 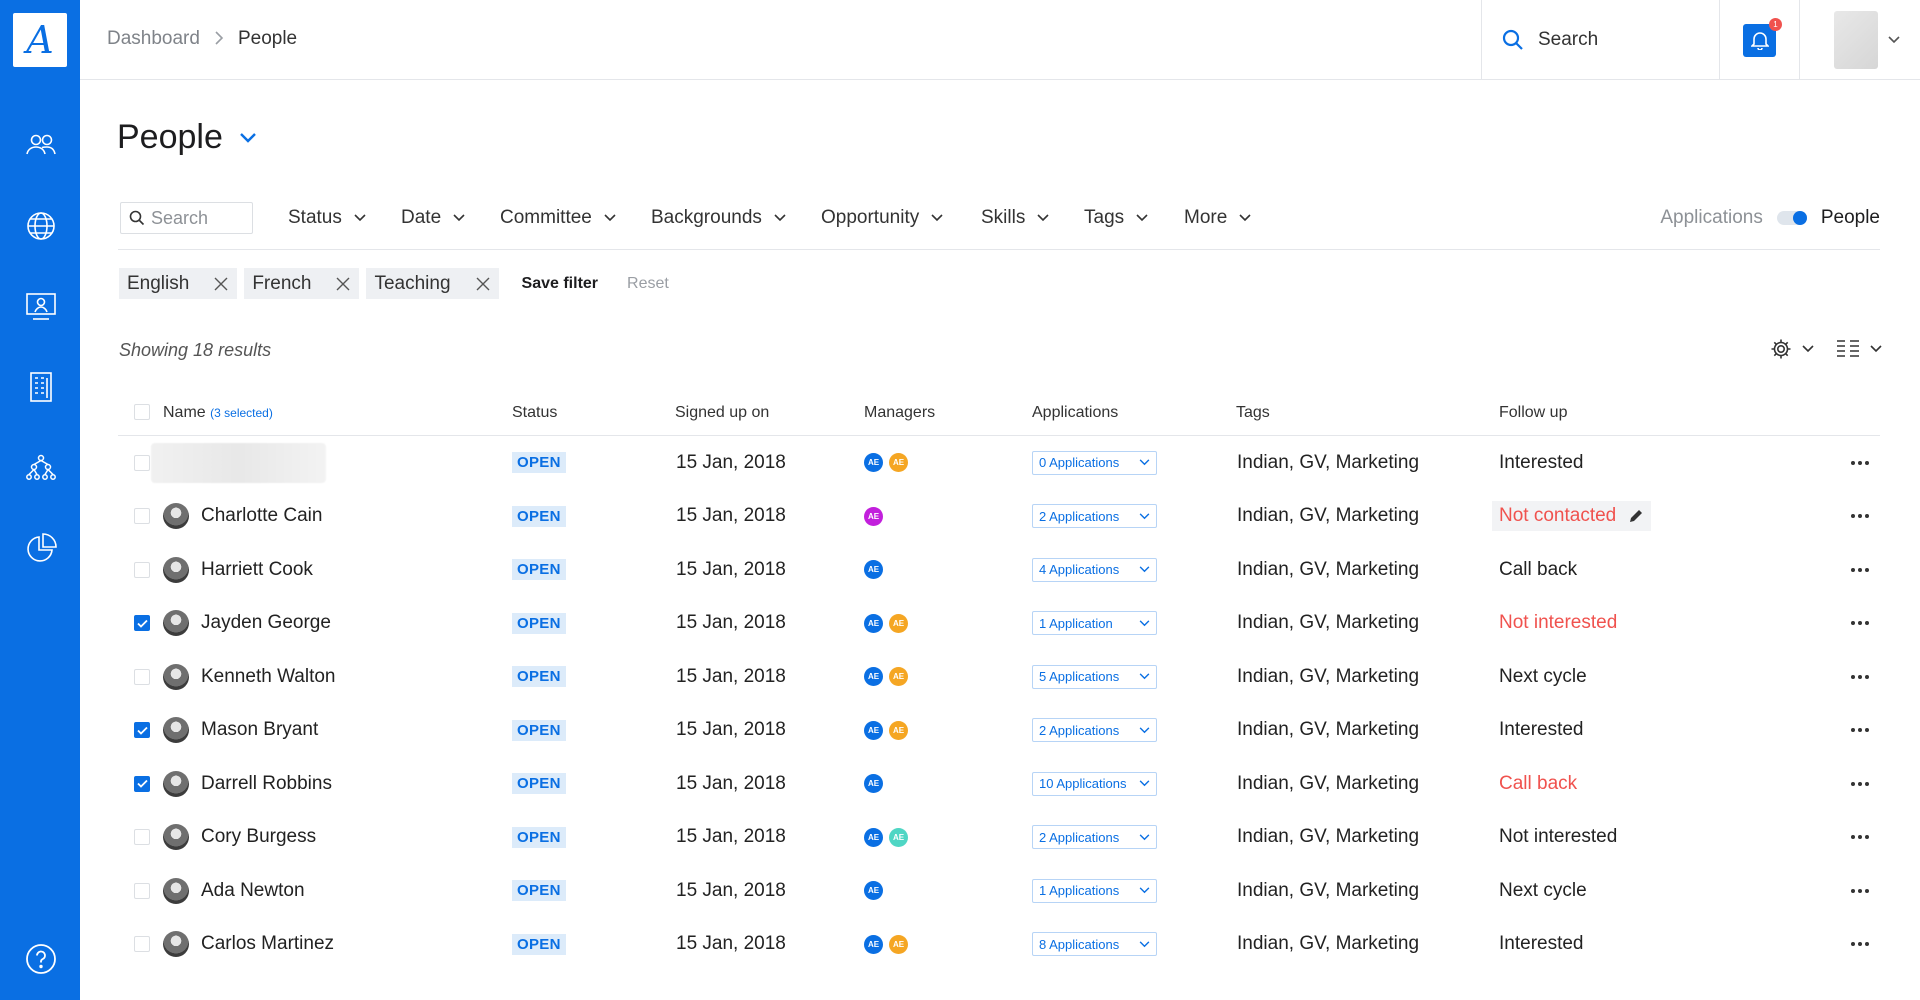 I want to click on column-layout-button, so click(x=1859, y=349).